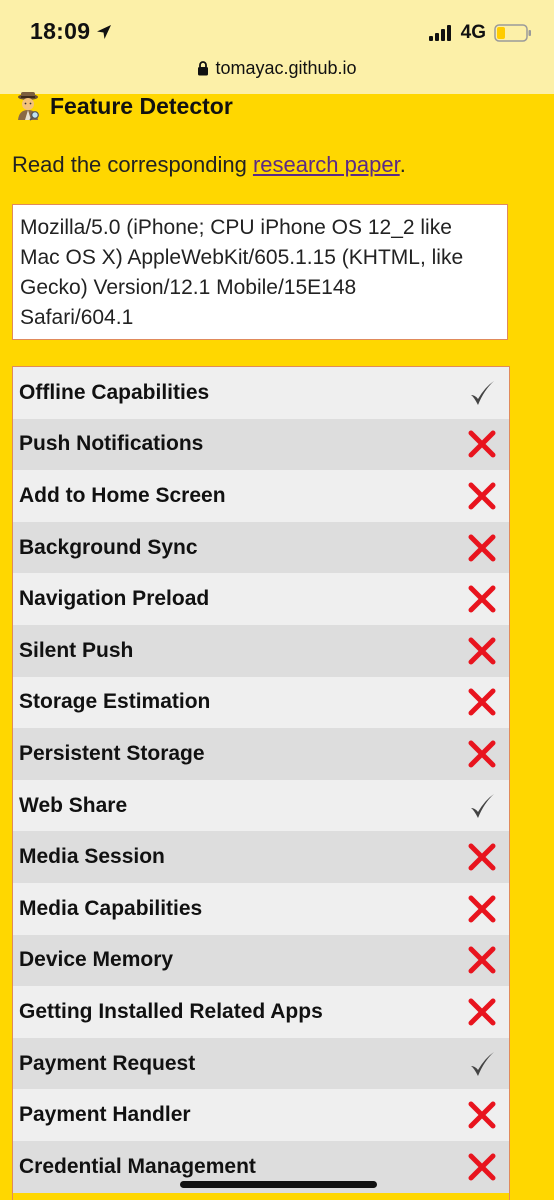 This screenshot has width=554, height=1200. I want to click on feature-row: Storage Estimation, so click(261, 702).